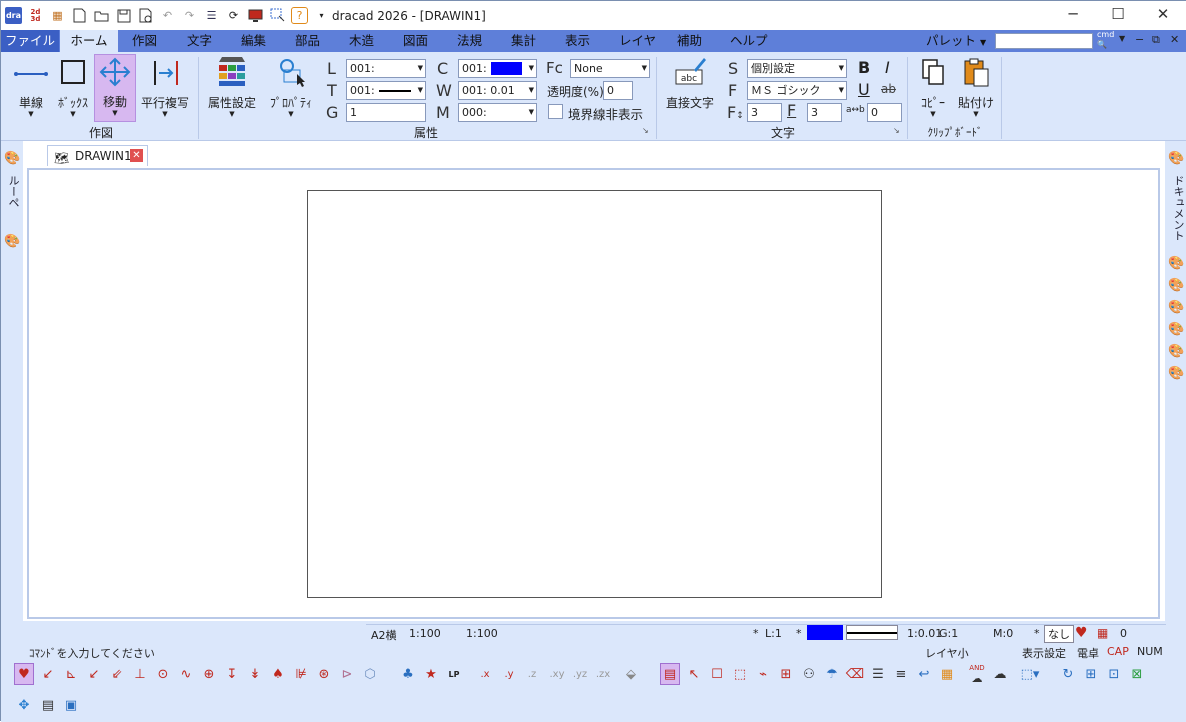  I want to click on select-curve-icon: ↩, so click(924, 674).